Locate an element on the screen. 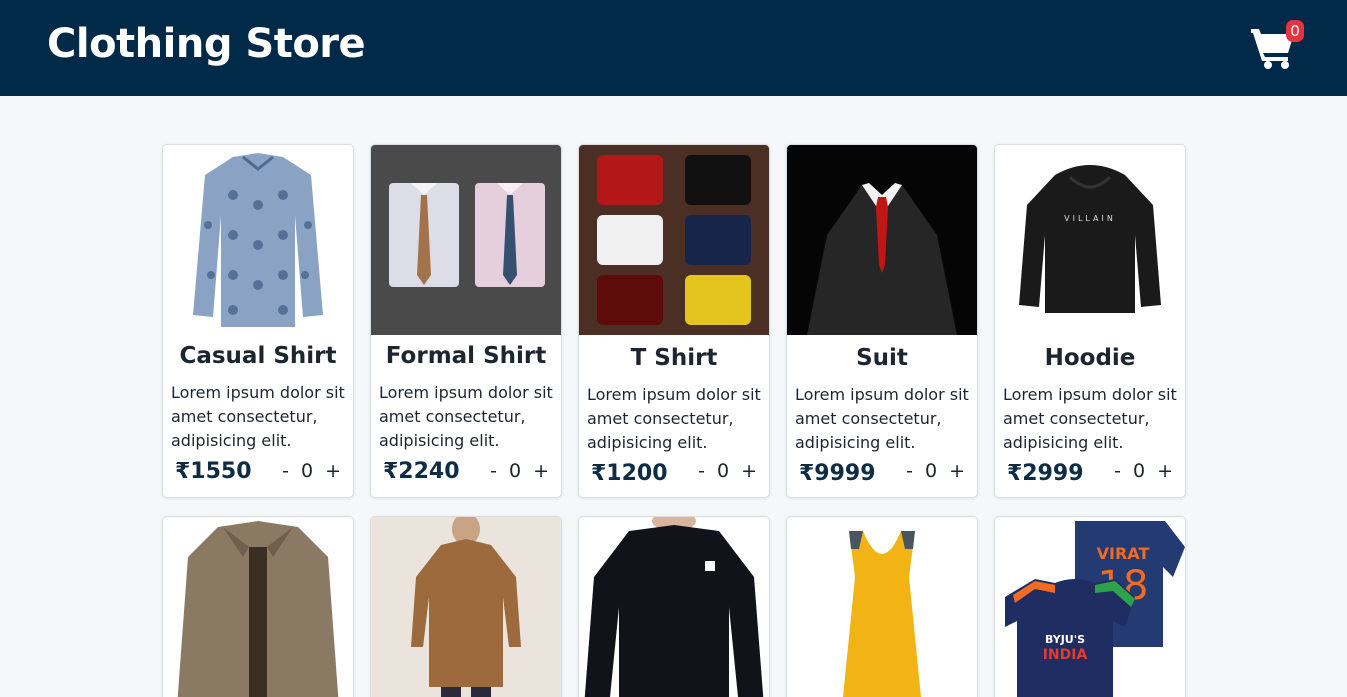  formal-shirt-image is located at coordinates (466, 240).